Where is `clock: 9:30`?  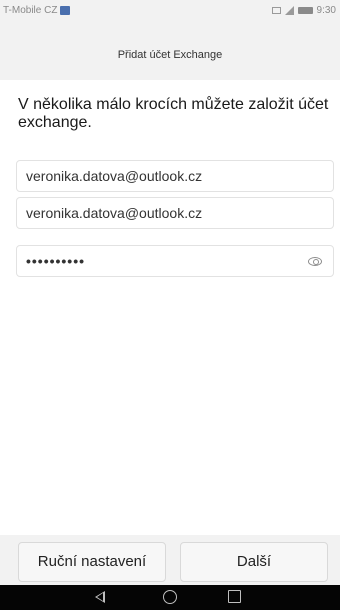 clock: 9:30 is located at coordinates (326, 10).